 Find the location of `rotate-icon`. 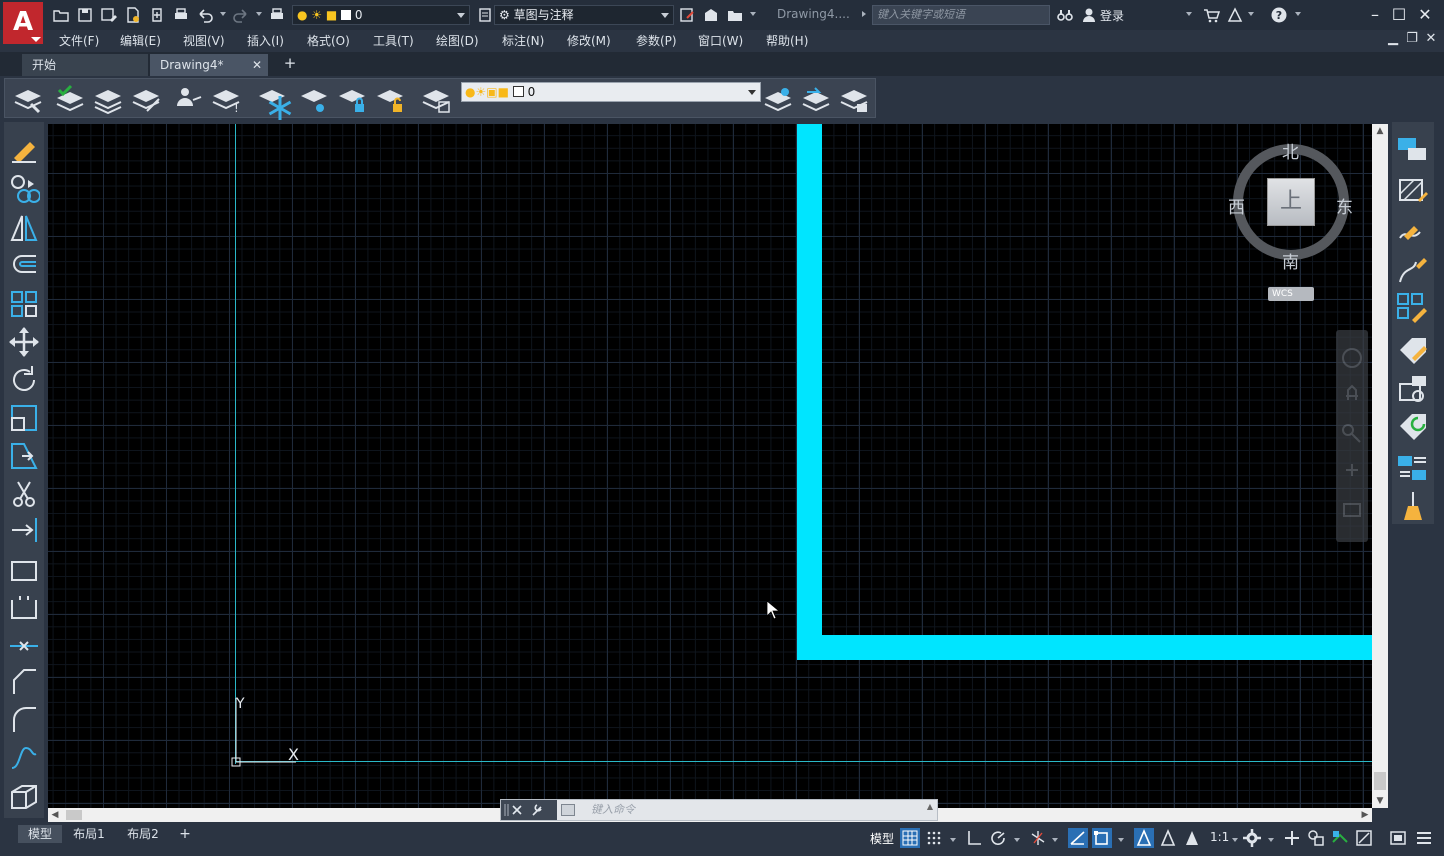

rotate-icon is located at coordinates (24, 380).